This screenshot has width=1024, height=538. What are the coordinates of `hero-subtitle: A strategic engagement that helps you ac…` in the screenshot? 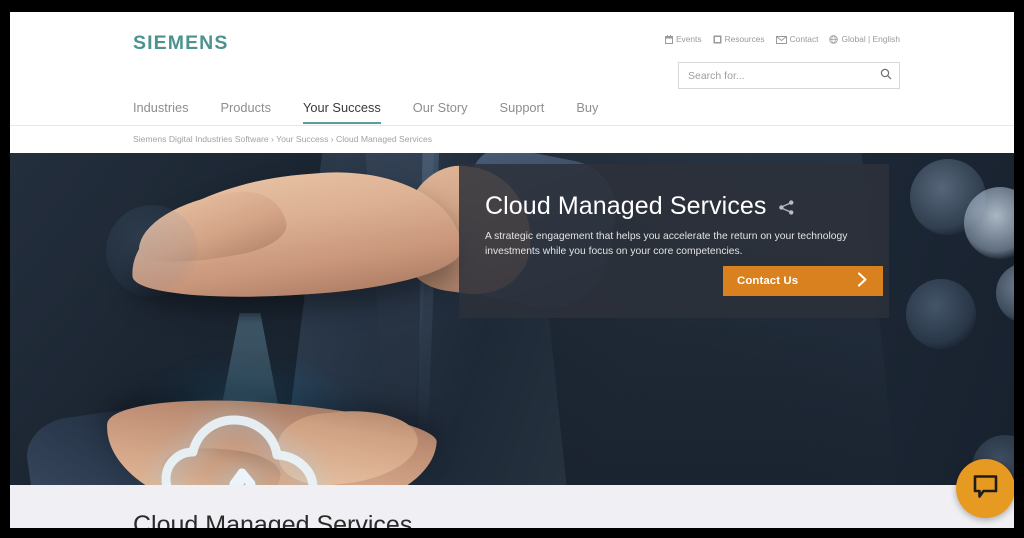 It's located at (666, 244).